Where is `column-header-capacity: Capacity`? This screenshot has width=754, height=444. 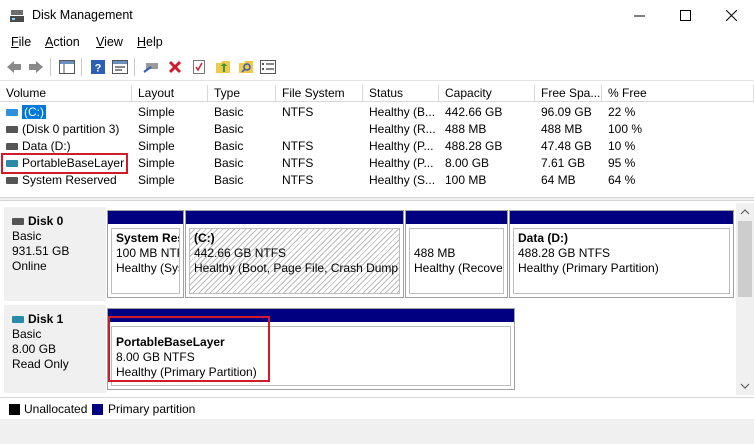
column-header-capacity: Capacity is located at coordinates (487, 93).